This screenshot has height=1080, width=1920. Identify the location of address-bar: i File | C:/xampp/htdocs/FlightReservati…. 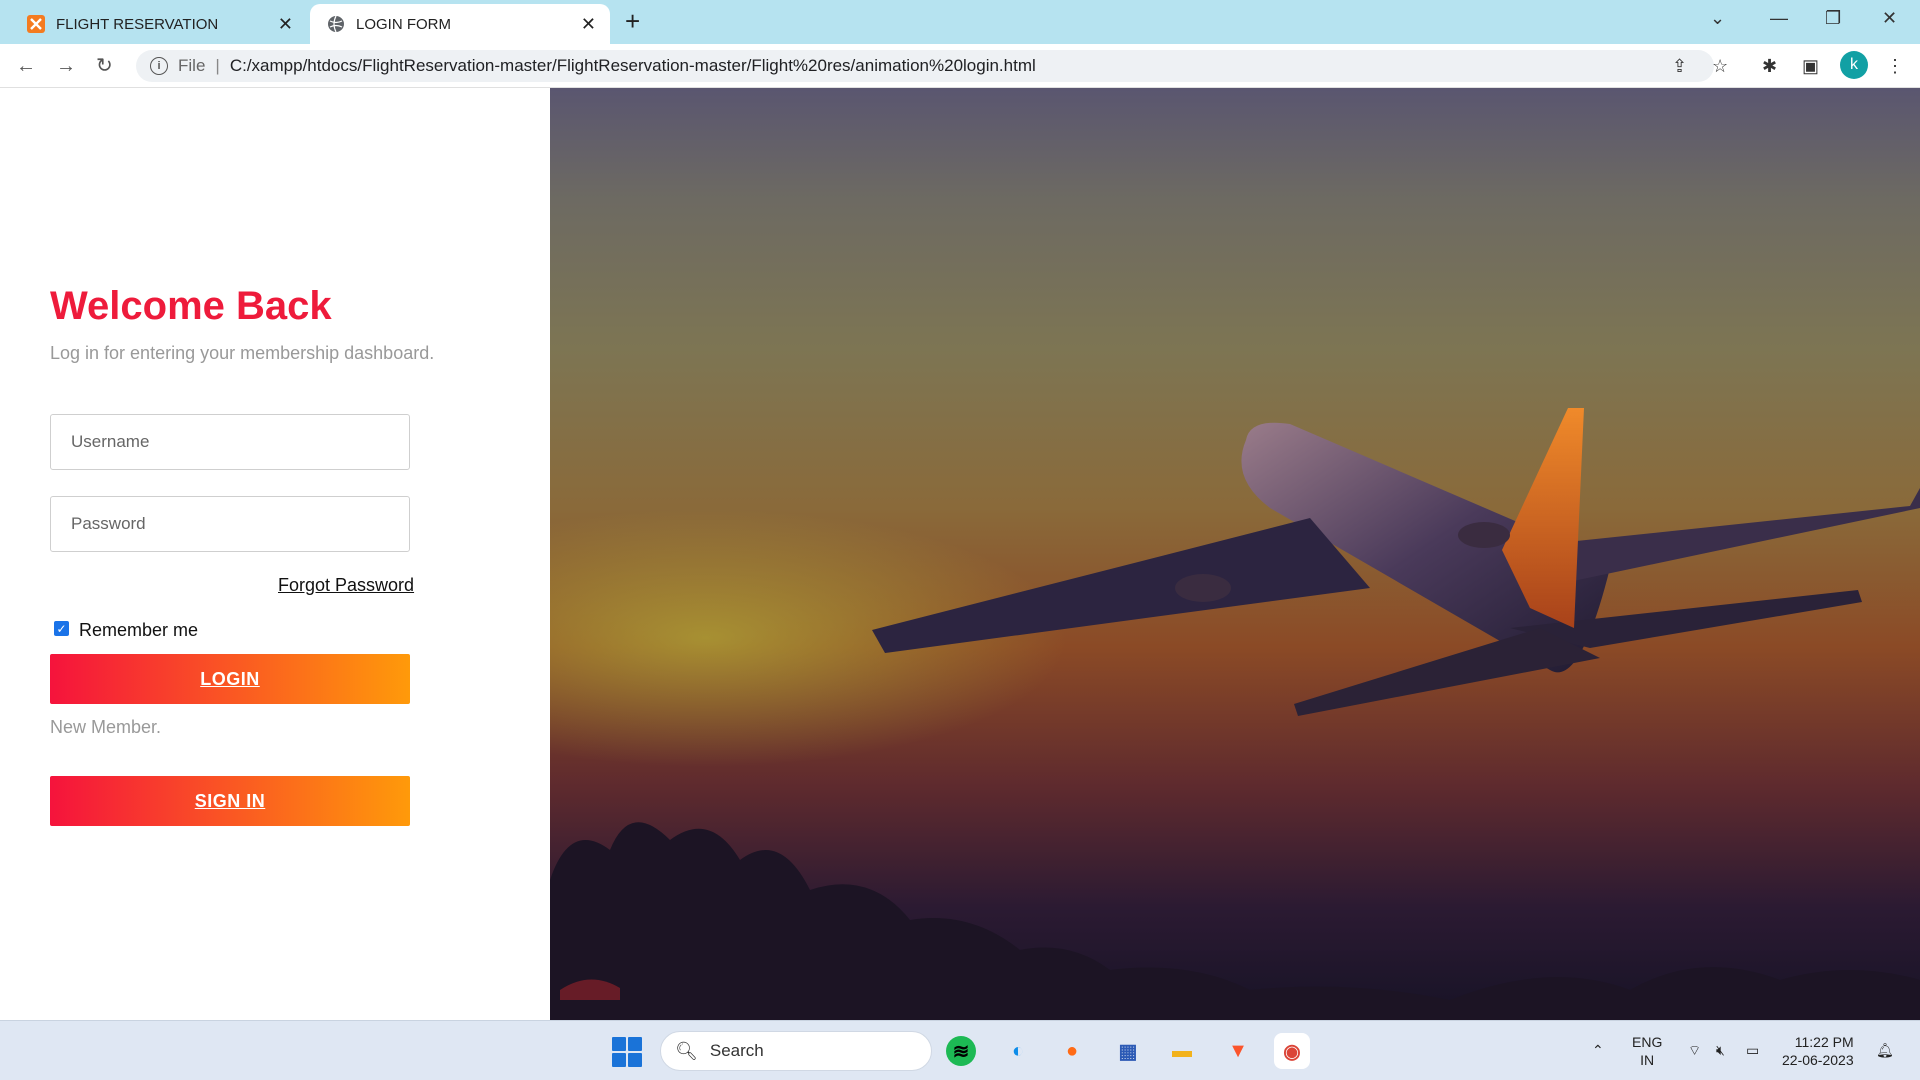
(925, 66).